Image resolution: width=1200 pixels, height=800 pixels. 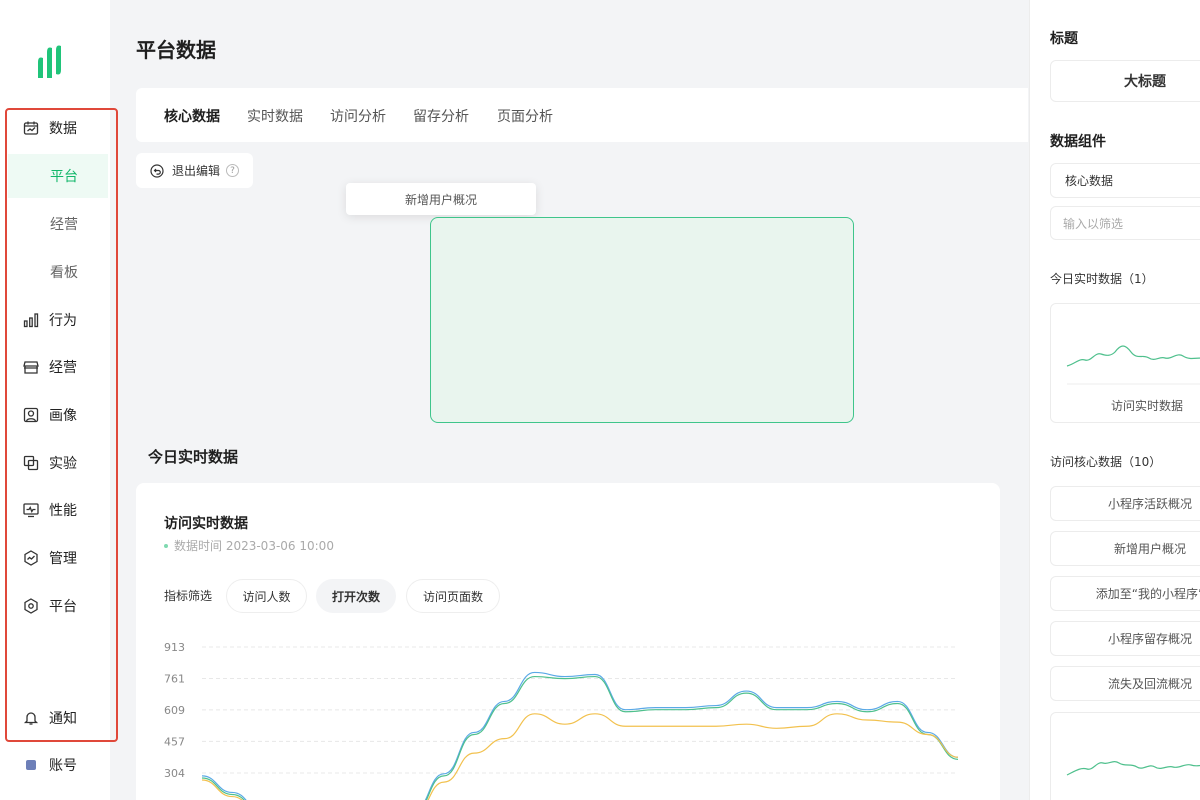 I want to click on nav-label: 实验, so click(x=63, y=464).